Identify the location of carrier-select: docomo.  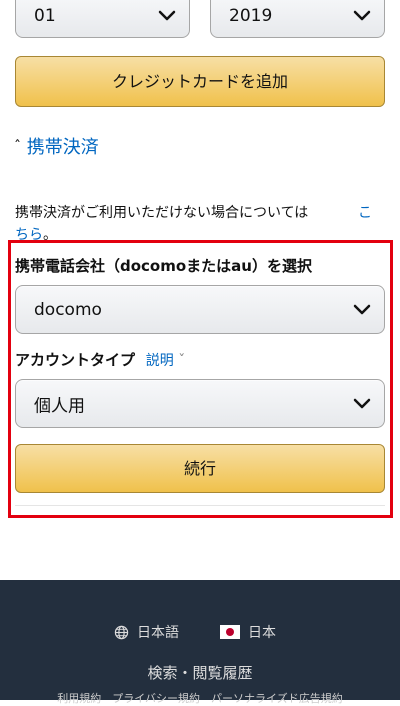
(200, 309).